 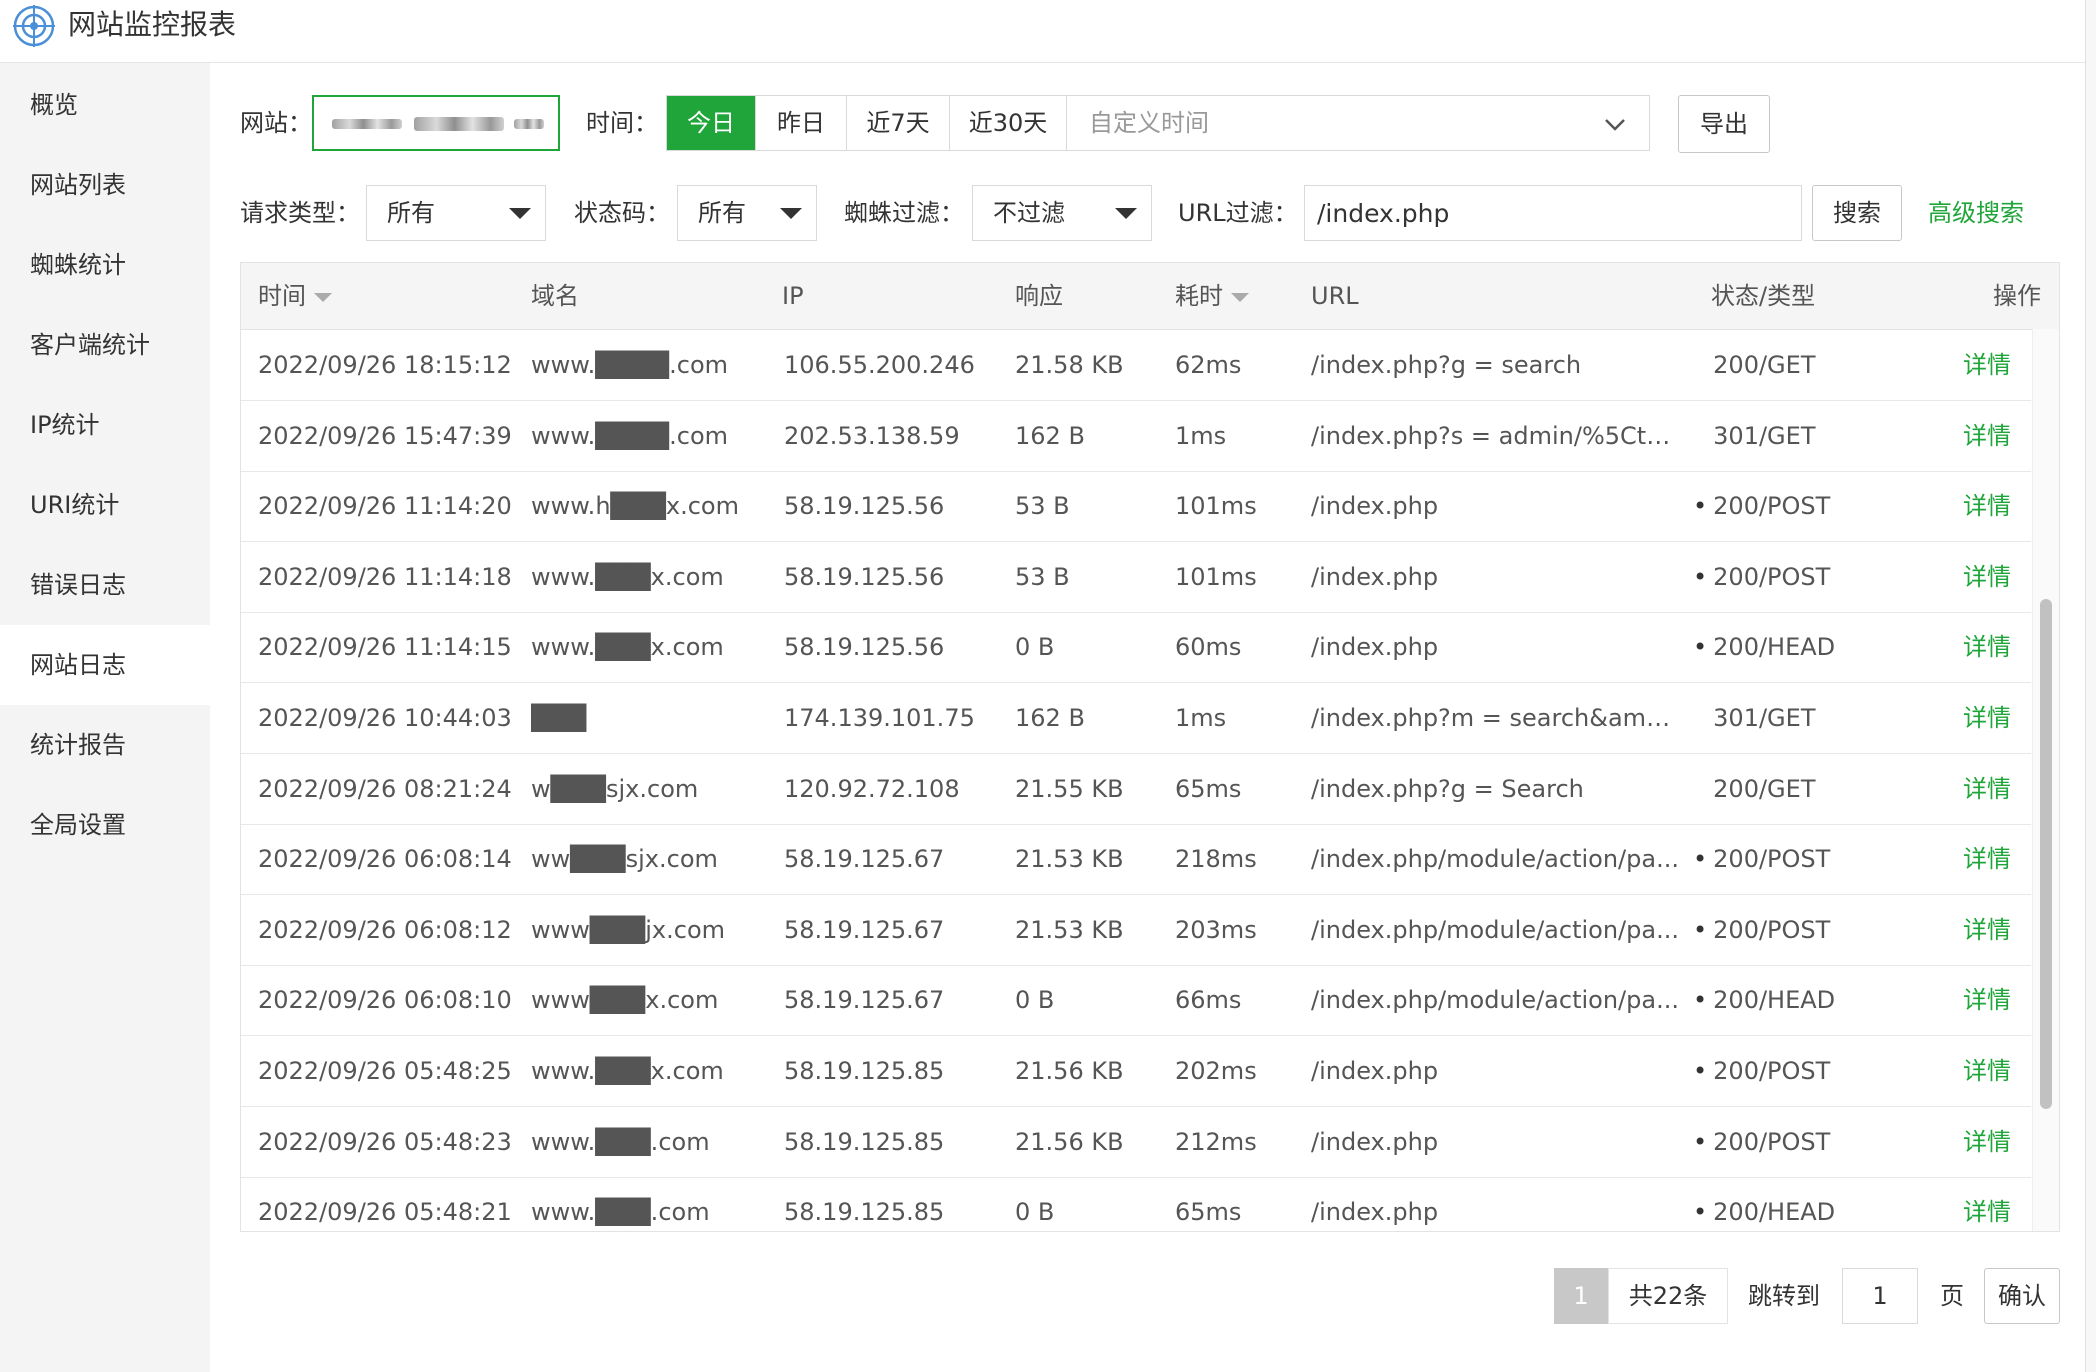 What do you see at coordinates (34, 26) in the screenshot?
I see `target-logo-icon` at bounding box center [34, 26].